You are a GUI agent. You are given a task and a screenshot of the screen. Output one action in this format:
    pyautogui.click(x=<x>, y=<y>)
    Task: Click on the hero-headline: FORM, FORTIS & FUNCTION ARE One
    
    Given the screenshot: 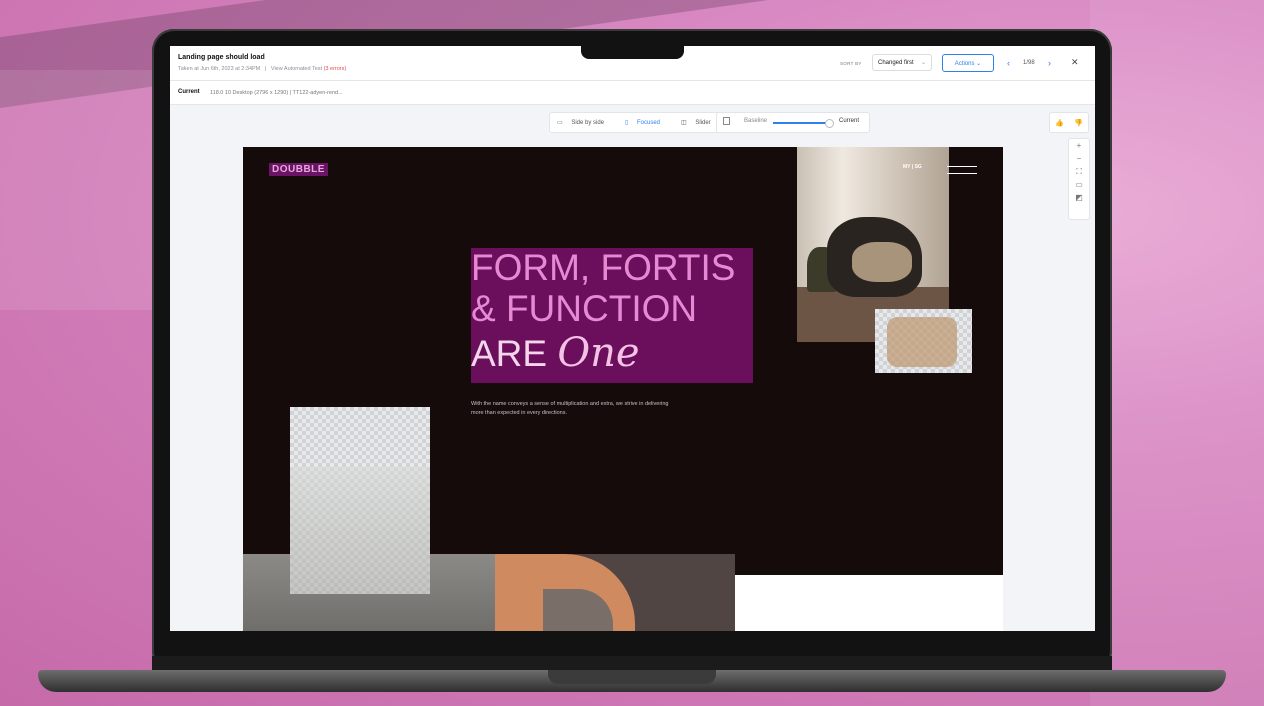 What is the action you would take?
    pyautogui.click(x=612, y=315)
    